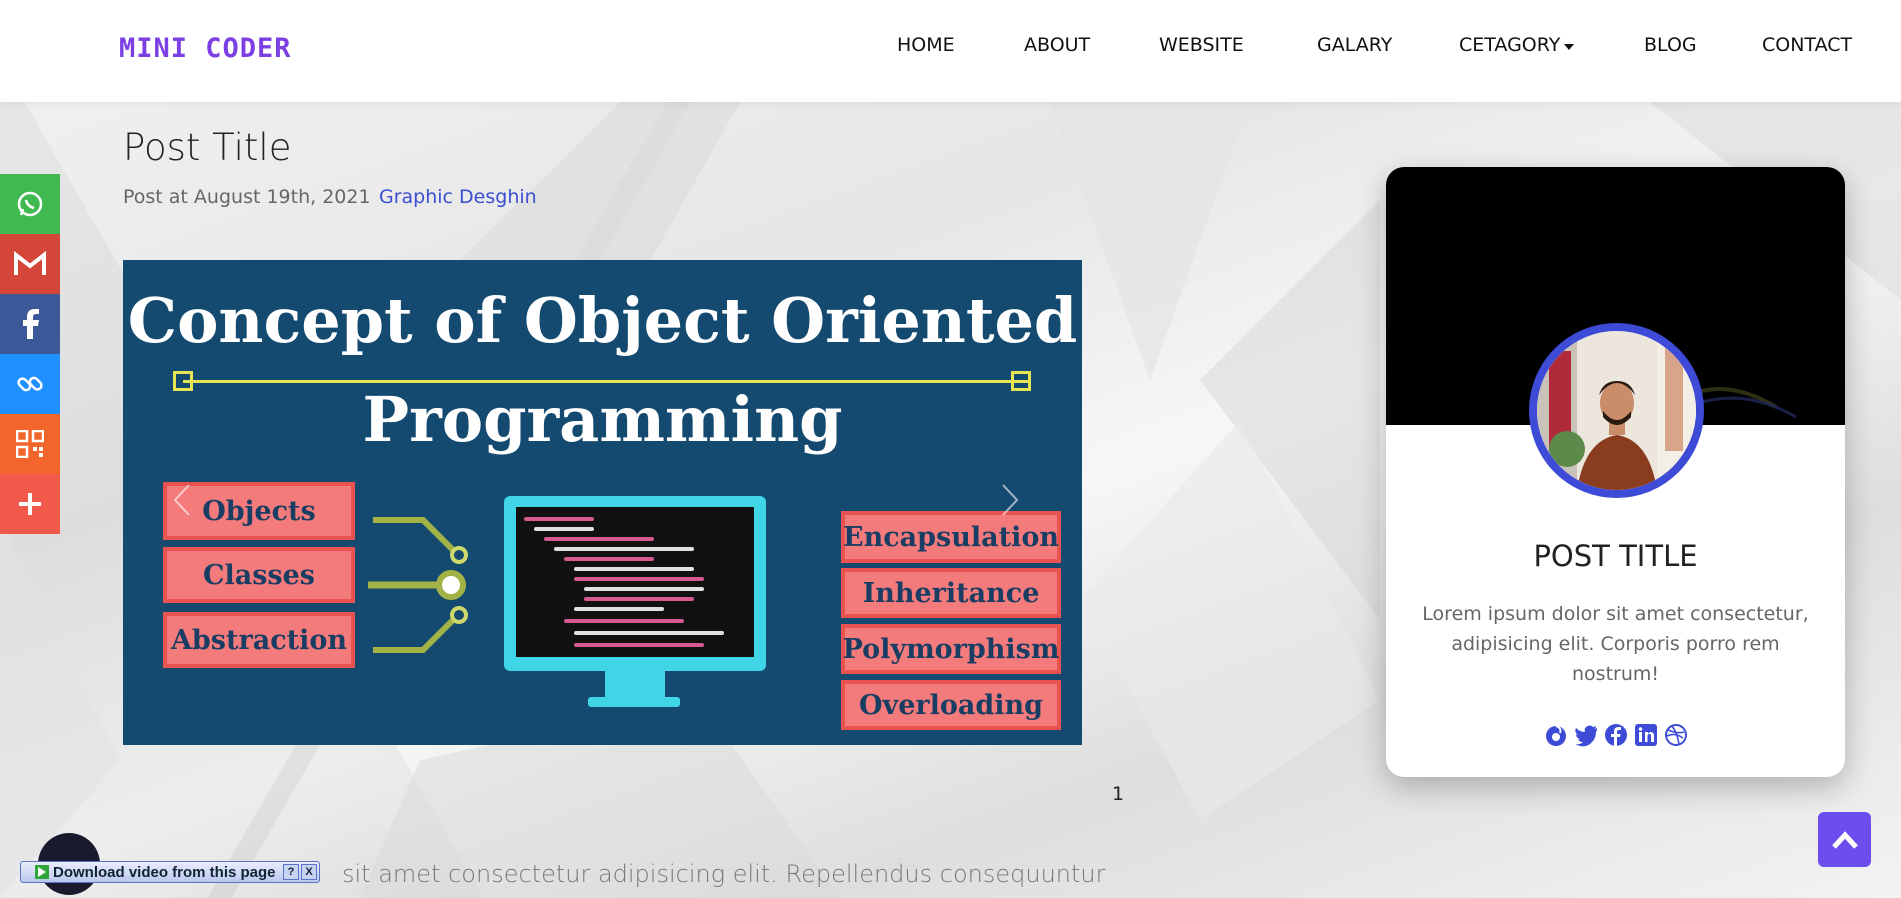 Image resolution: width=1901 pixels, height=898 pixels. What do you see at coordinates (164, 872) in the screenshot?
I see `download-video-label: Download video from this page` at bounding box center [164, 872].